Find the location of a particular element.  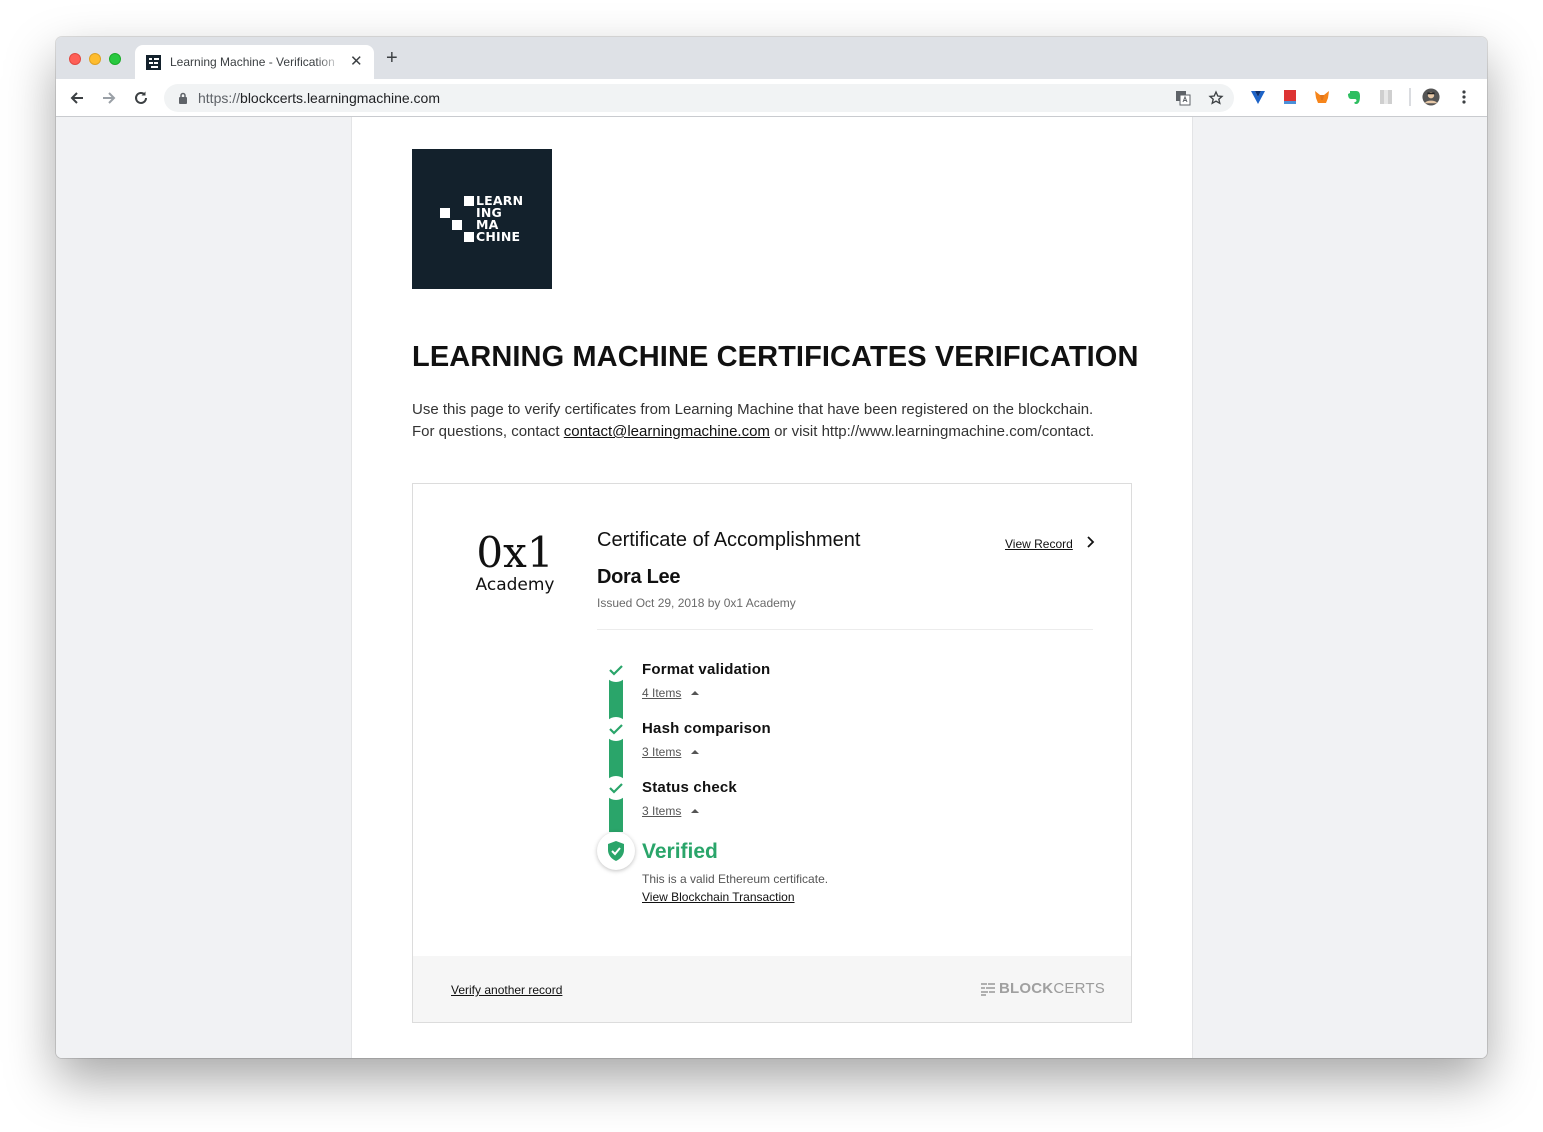

forward-button is located at coordinates (109, 98).